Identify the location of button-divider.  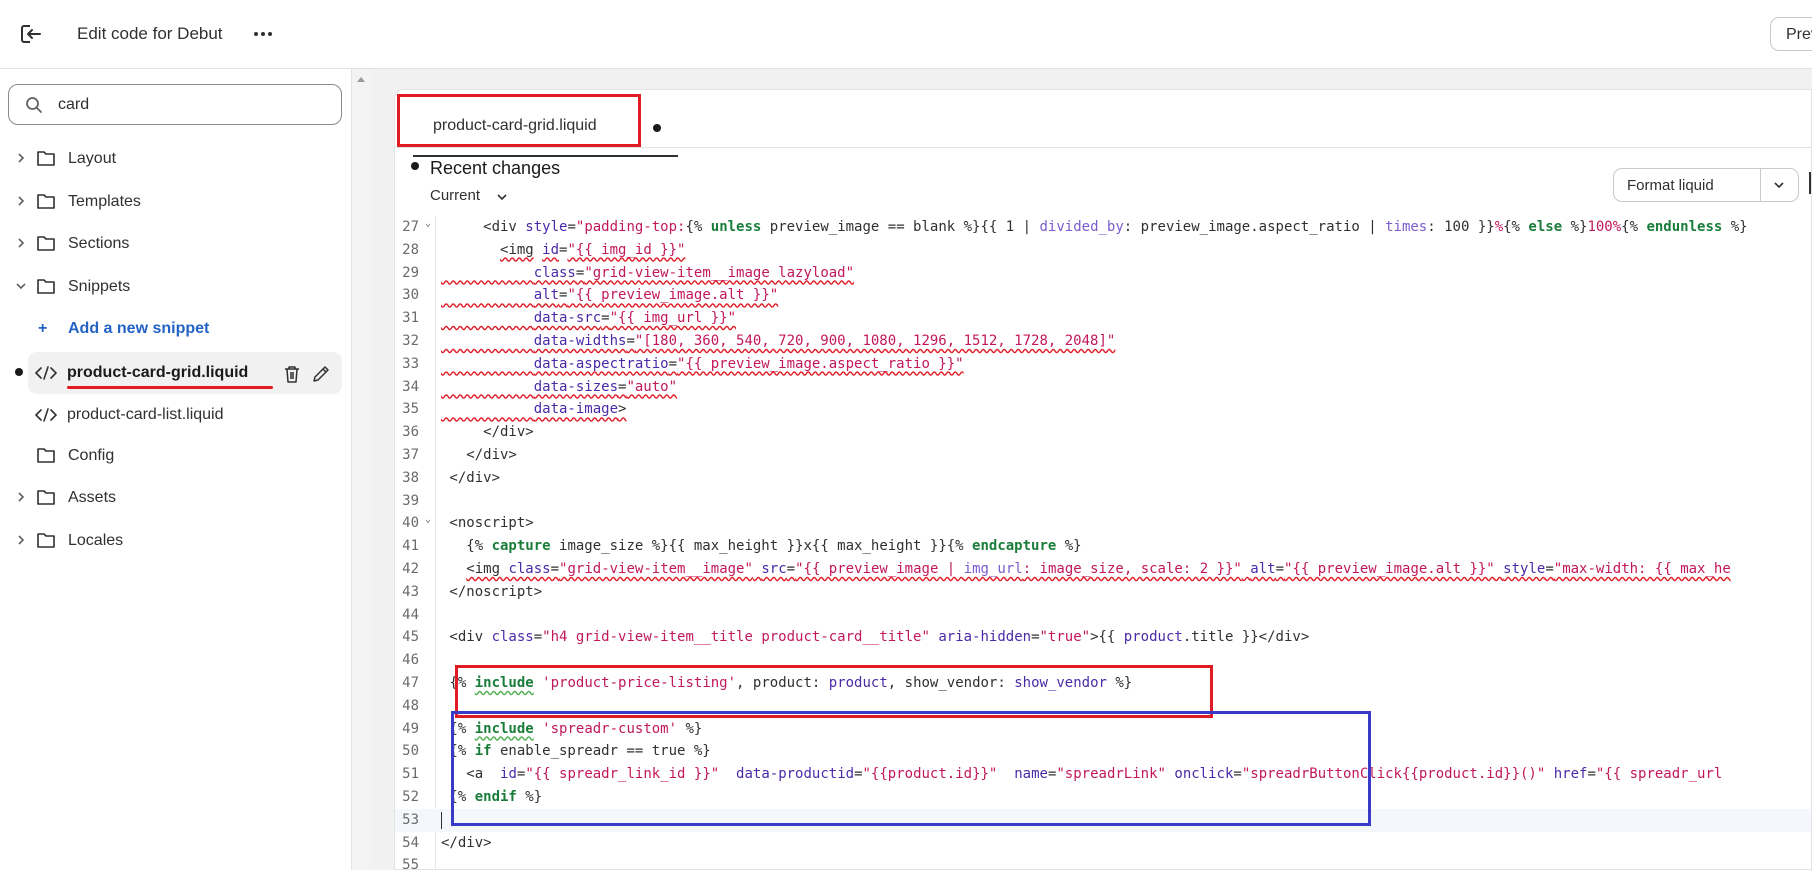
(1760, 185).